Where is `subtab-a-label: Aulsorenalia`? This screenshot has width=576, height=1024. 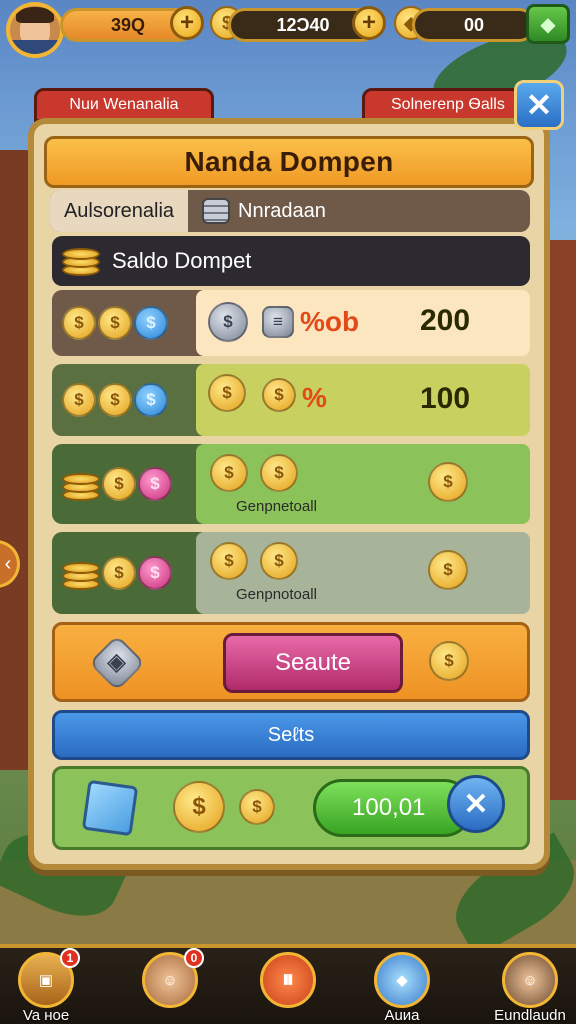 subtab-a-label: Aulsorenalia is located at coordinates (119, 210).